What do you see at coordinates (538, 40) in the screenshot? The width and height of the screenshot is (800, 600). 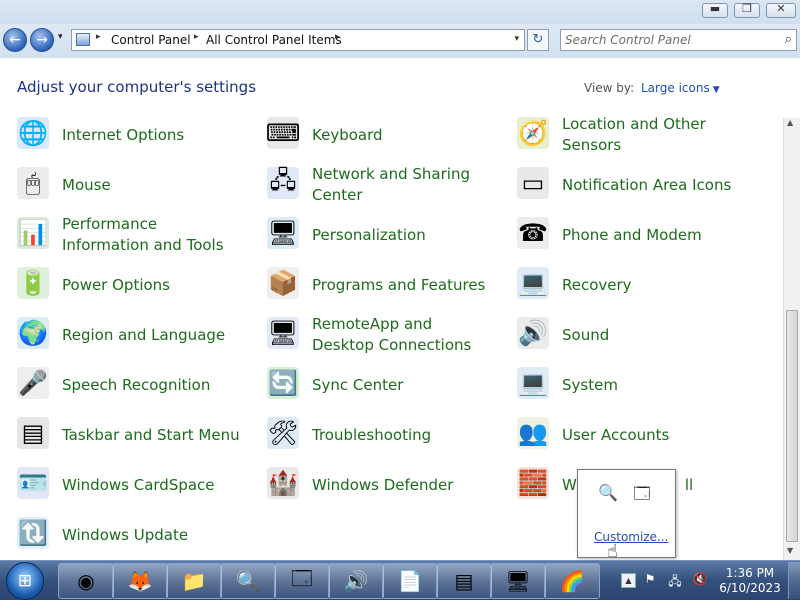 I see `refresh-button: ↻` at bounding box center [538, 40].